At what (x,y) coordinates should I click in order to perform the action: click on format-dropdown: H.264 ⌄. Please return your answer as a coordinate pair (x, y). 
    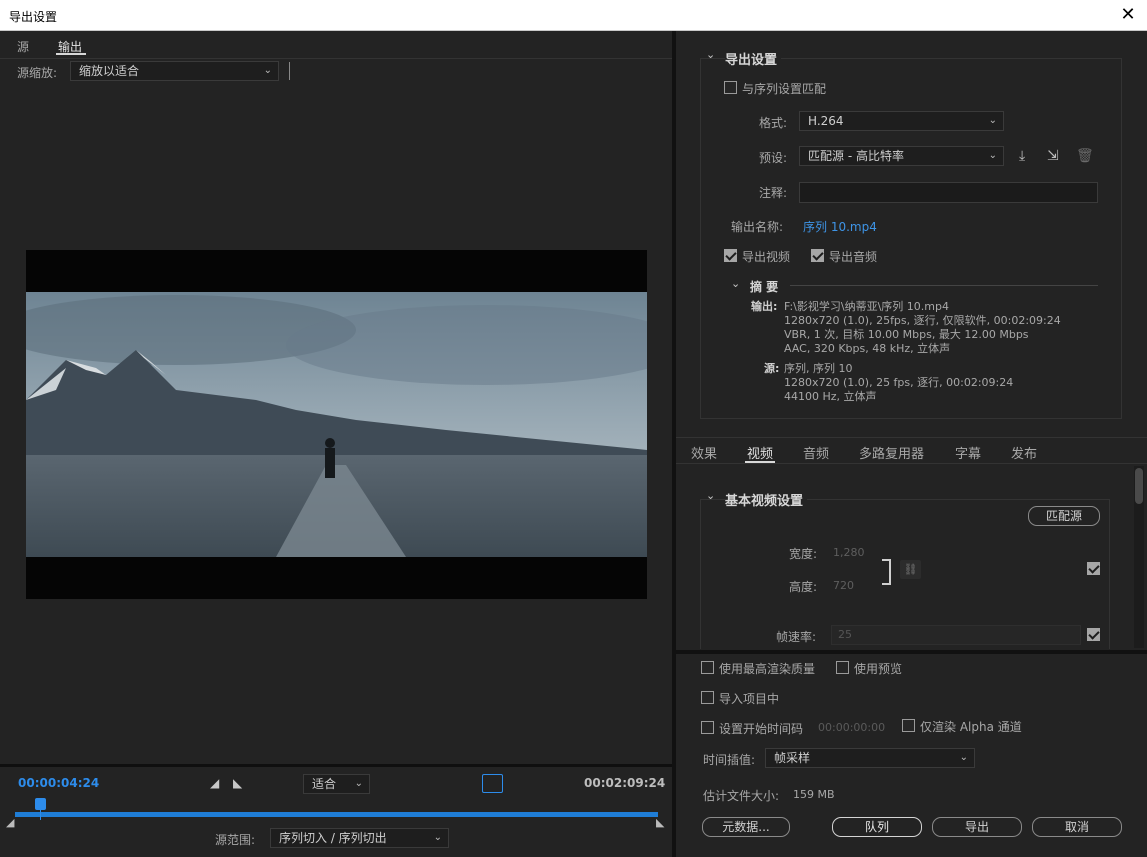
    Looking at the image, I should click on (901, 121).